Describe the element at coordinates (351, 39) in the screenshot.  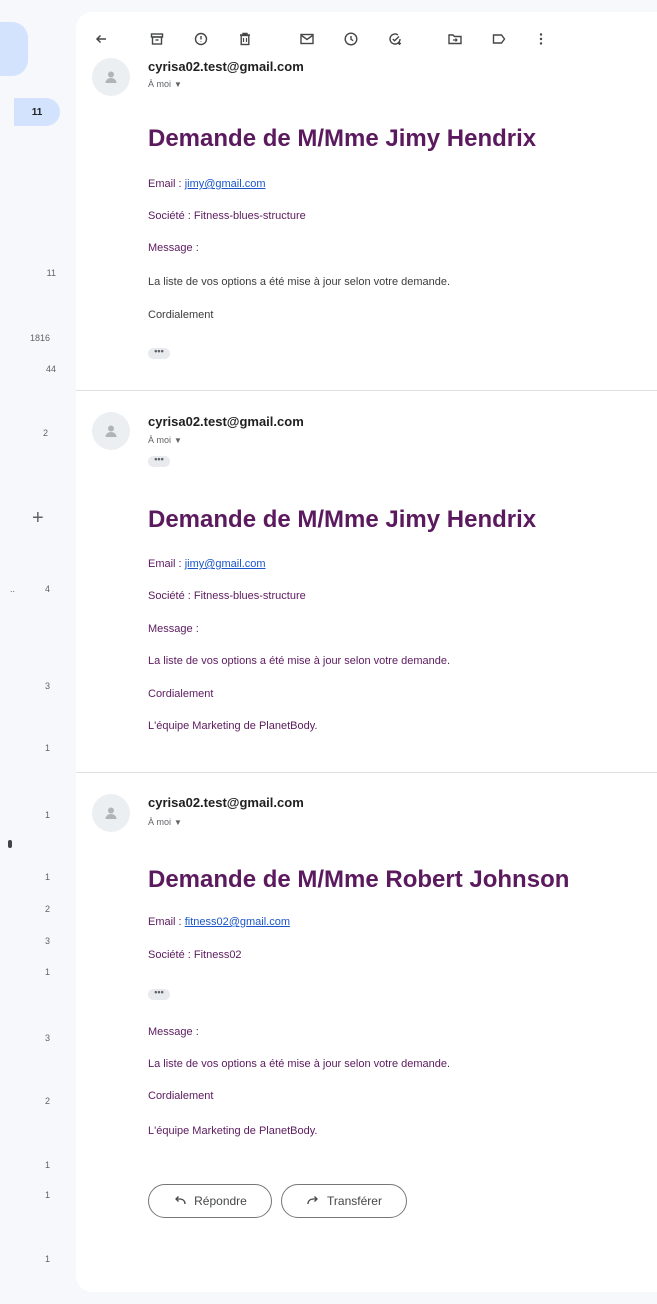
I see `snooze-icon` at that location.